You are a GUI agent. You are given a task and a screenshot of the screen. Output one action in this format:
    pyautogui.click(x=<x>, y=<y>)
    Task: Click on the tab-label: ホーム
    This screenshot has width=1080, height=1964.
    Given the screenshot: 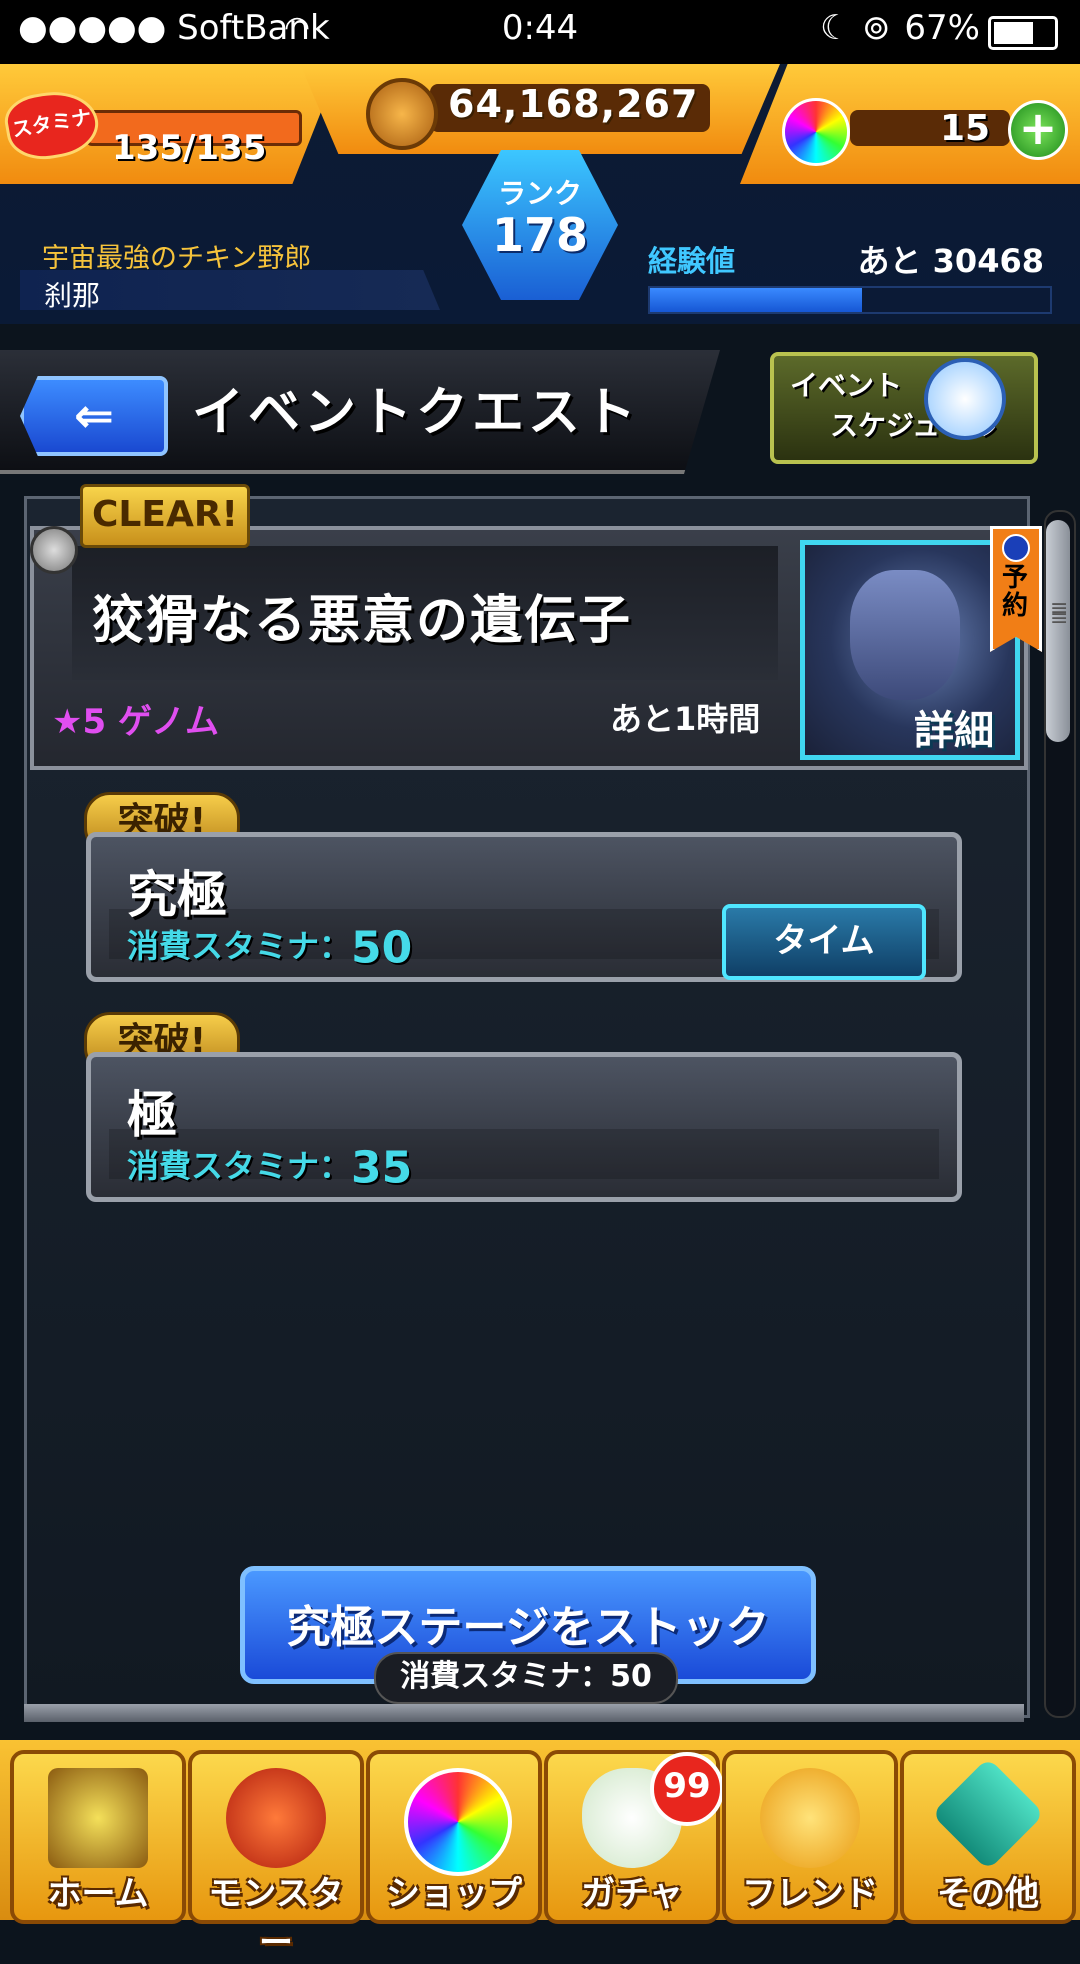 What is the action you would take?
    pyautogui.click(x=98, y=1894)
    